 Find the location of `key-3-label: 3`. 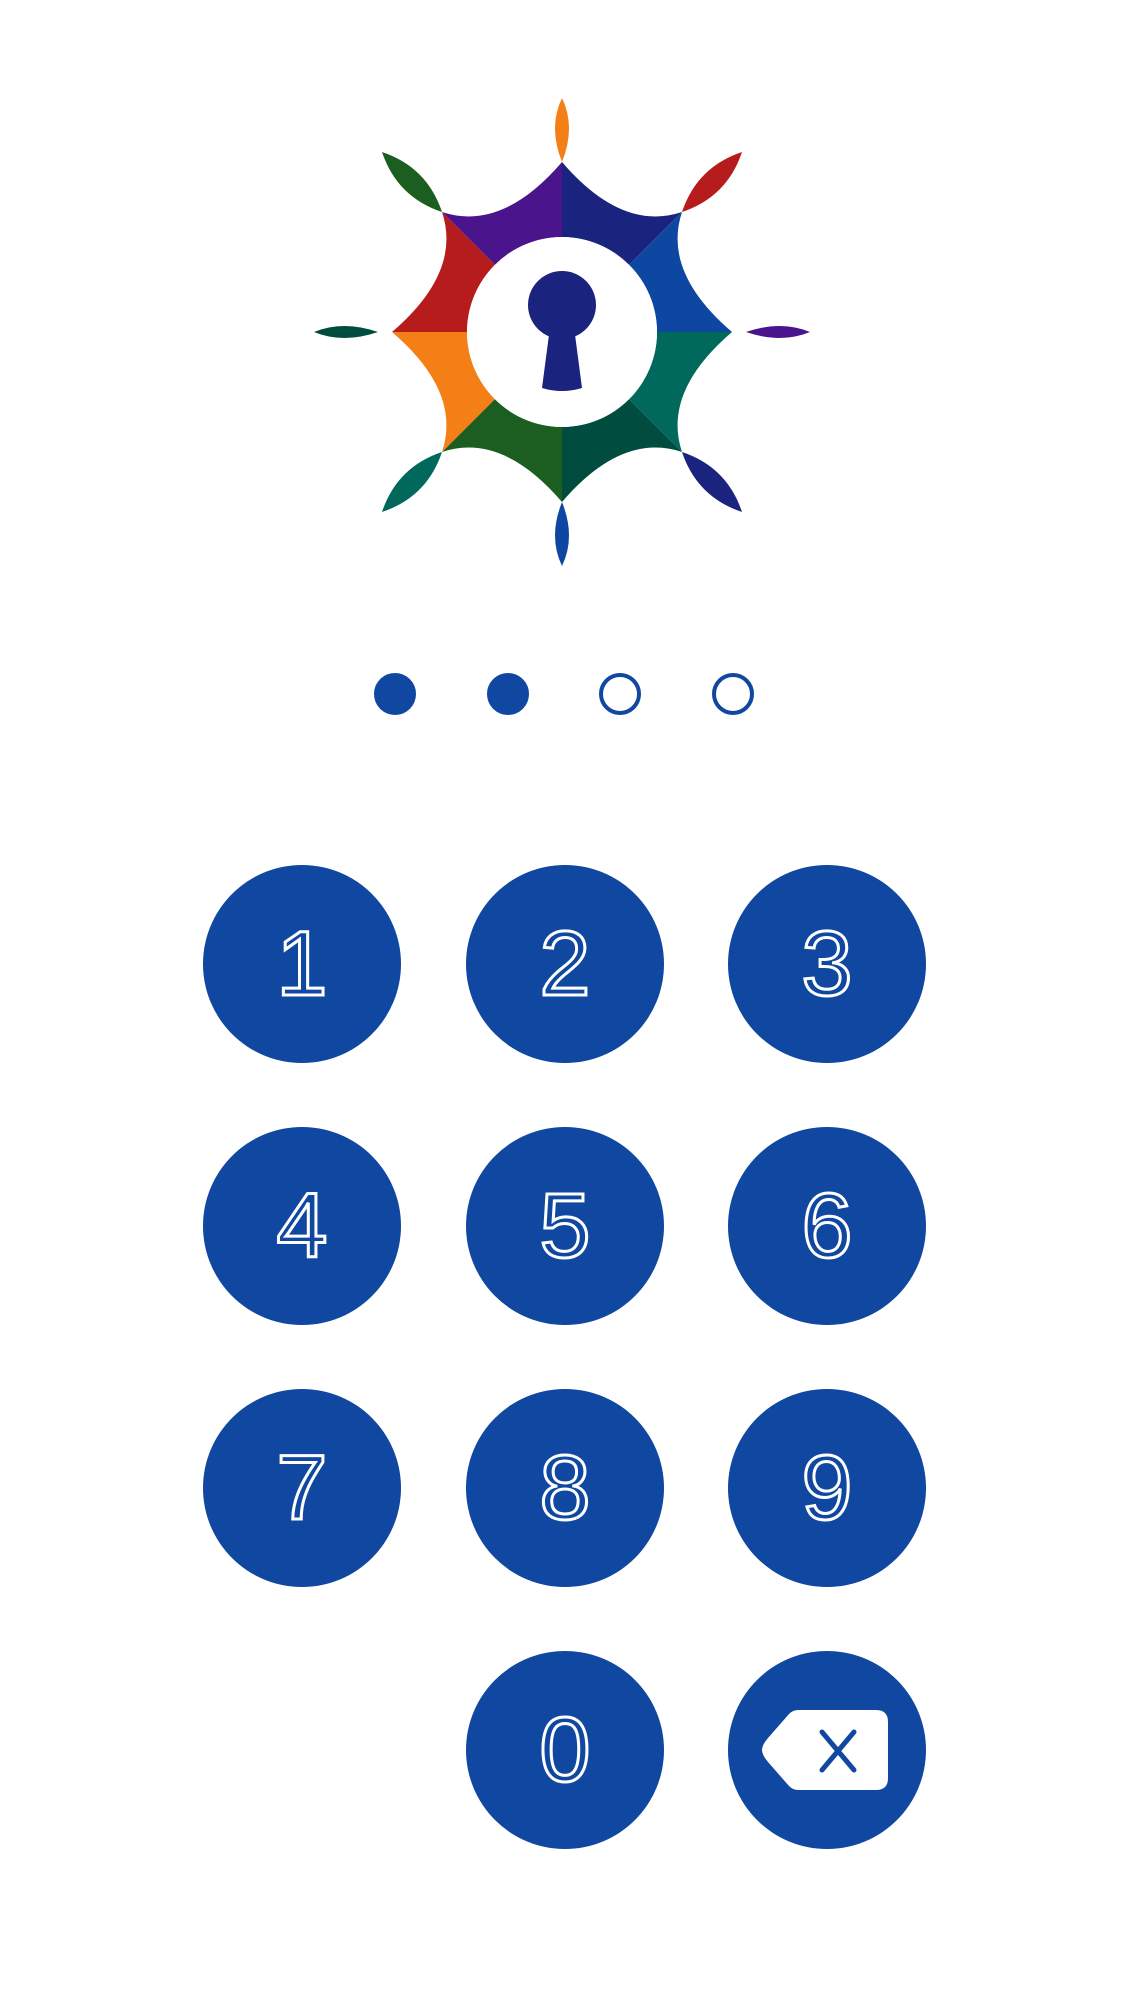

key-3-label: 3 is located at coordinates (827, 964).